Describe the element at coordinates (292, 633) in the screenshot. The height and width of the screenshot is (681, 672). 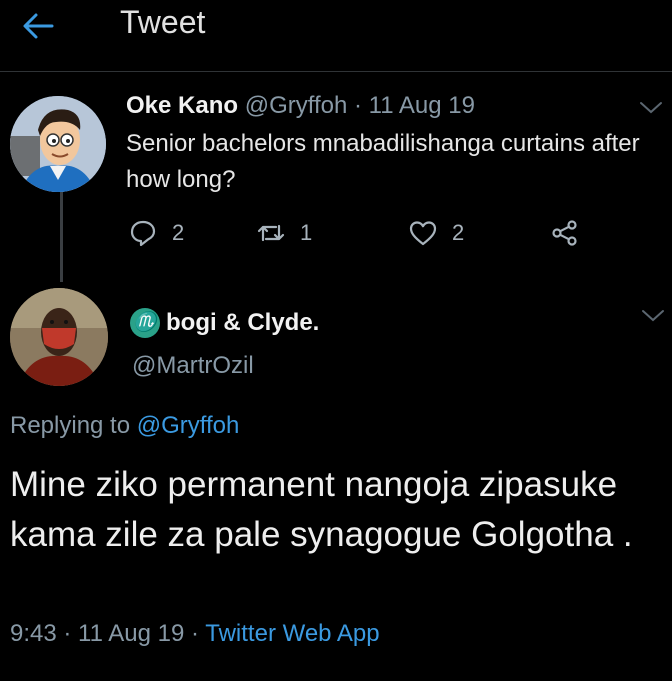
I see `source-app-link: Twitter Web App` at that location.